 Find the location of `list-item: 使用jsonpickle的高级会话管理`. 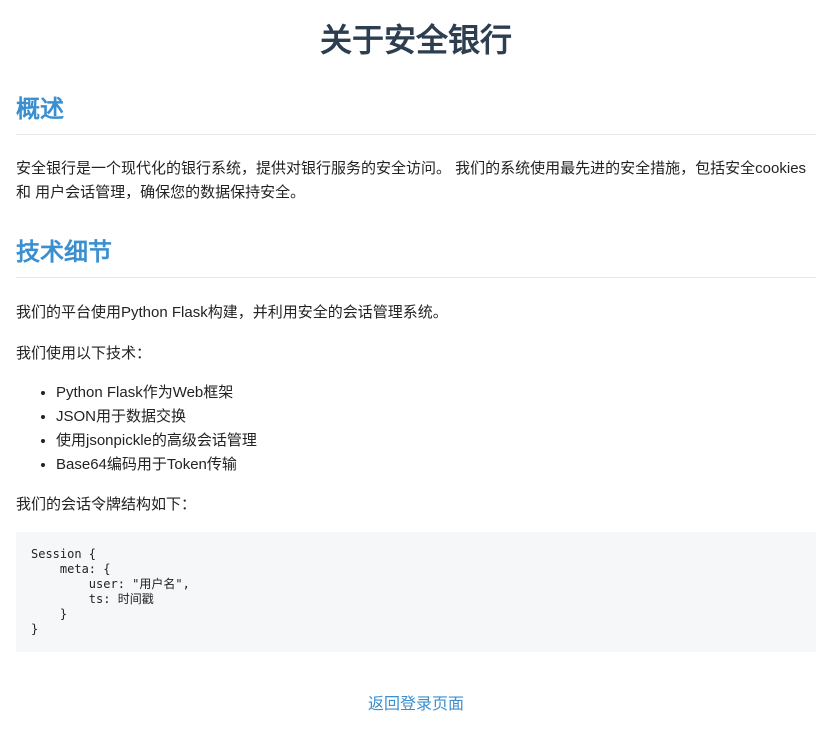

list-item: 使用jsonpickle的高级会话管理 is located at coordinates (156, 441).